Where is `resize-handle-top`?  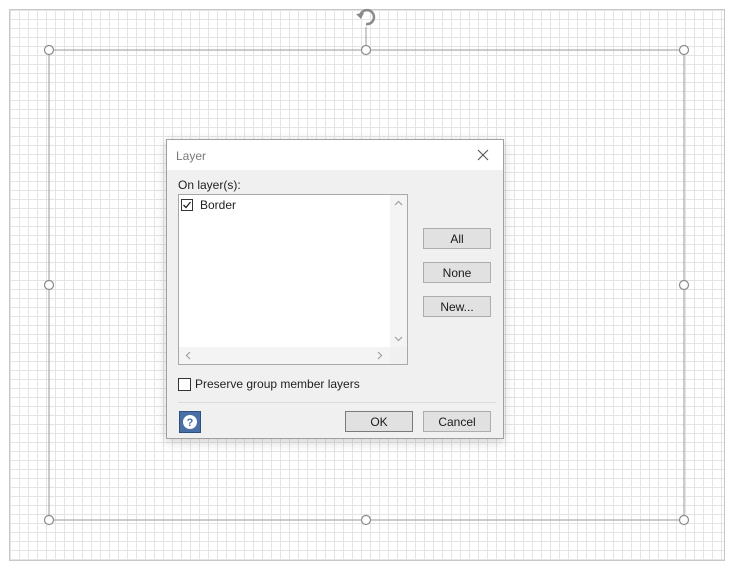
resize-handle-top is located at coordinates (366, 50).